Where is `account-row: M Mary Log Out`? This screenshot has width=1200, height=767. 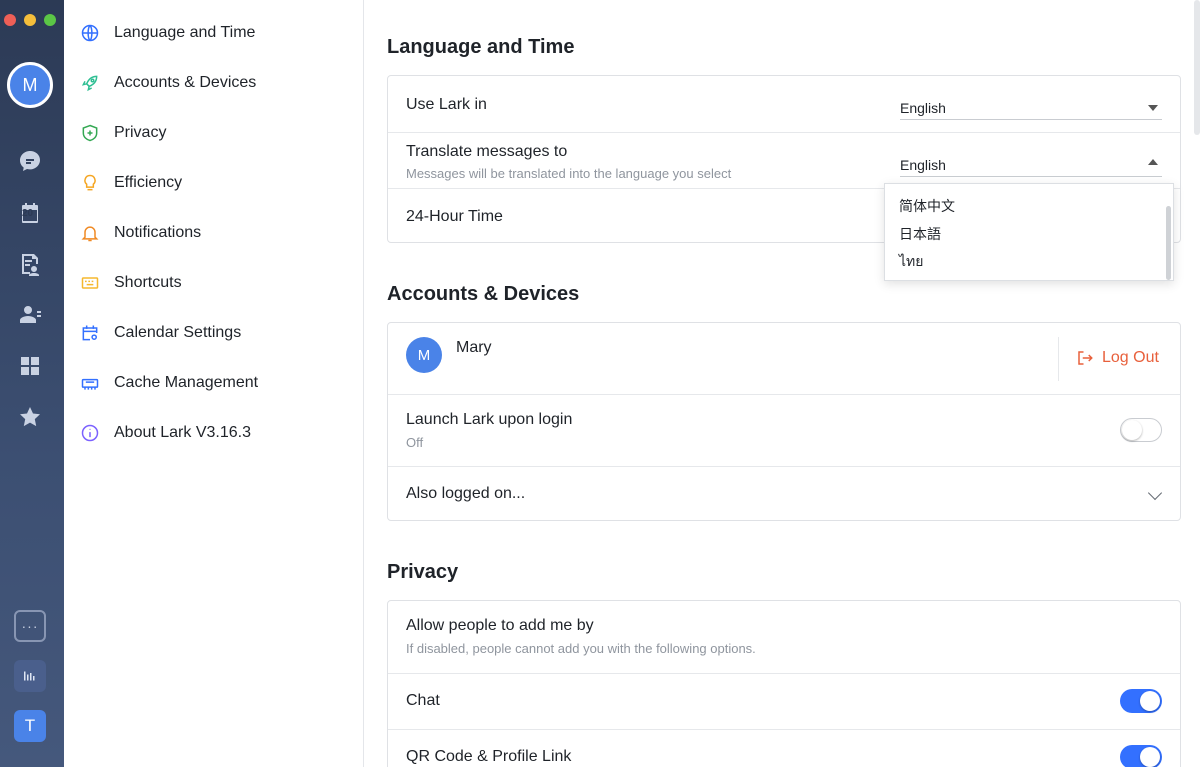
account-row: M Mary Log Out is located at coordinates (784, 358).